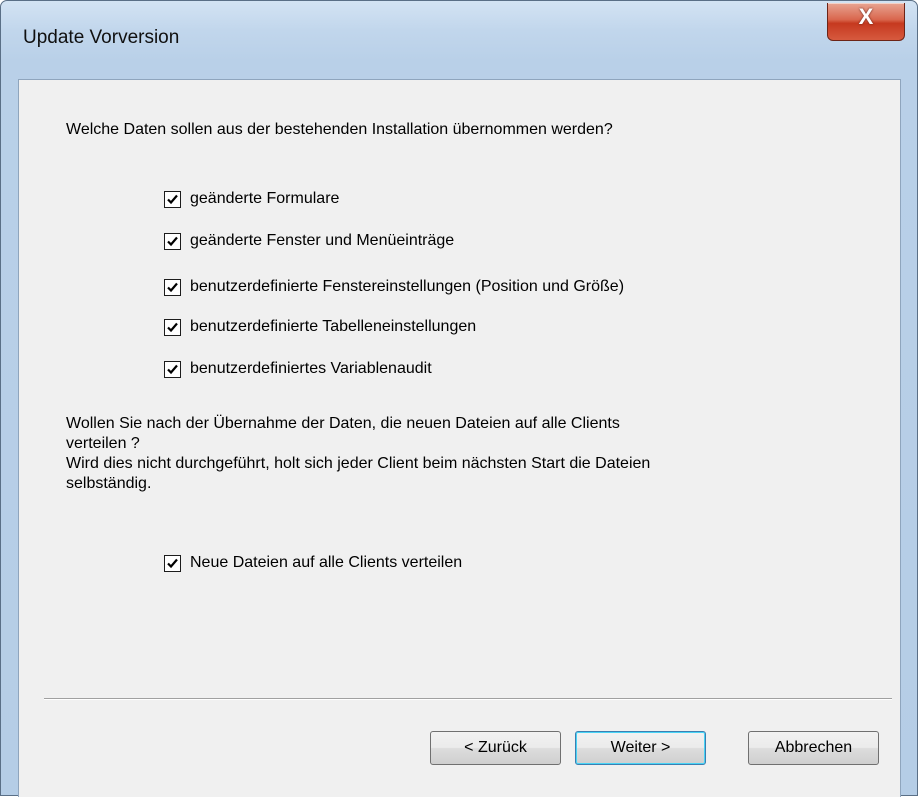 This screenshot has height=797, width=918. I want to click on option-variable-audit: benutzerdefiniertes Variablenaudit, so click(298, 369).